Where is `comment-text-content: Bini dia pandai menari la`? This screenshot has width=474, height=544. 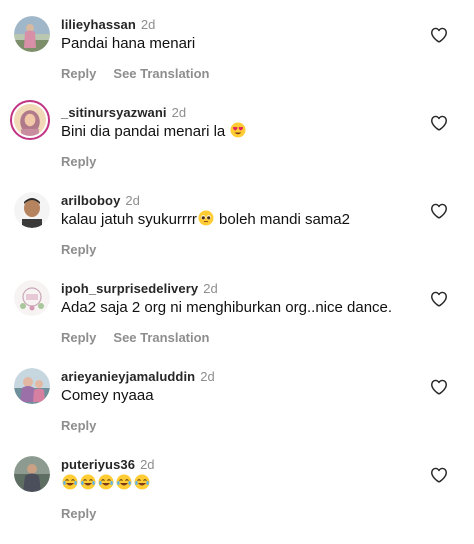 comment-text-content: Bini dia pandai menari la is located at coordinates (143, 131).